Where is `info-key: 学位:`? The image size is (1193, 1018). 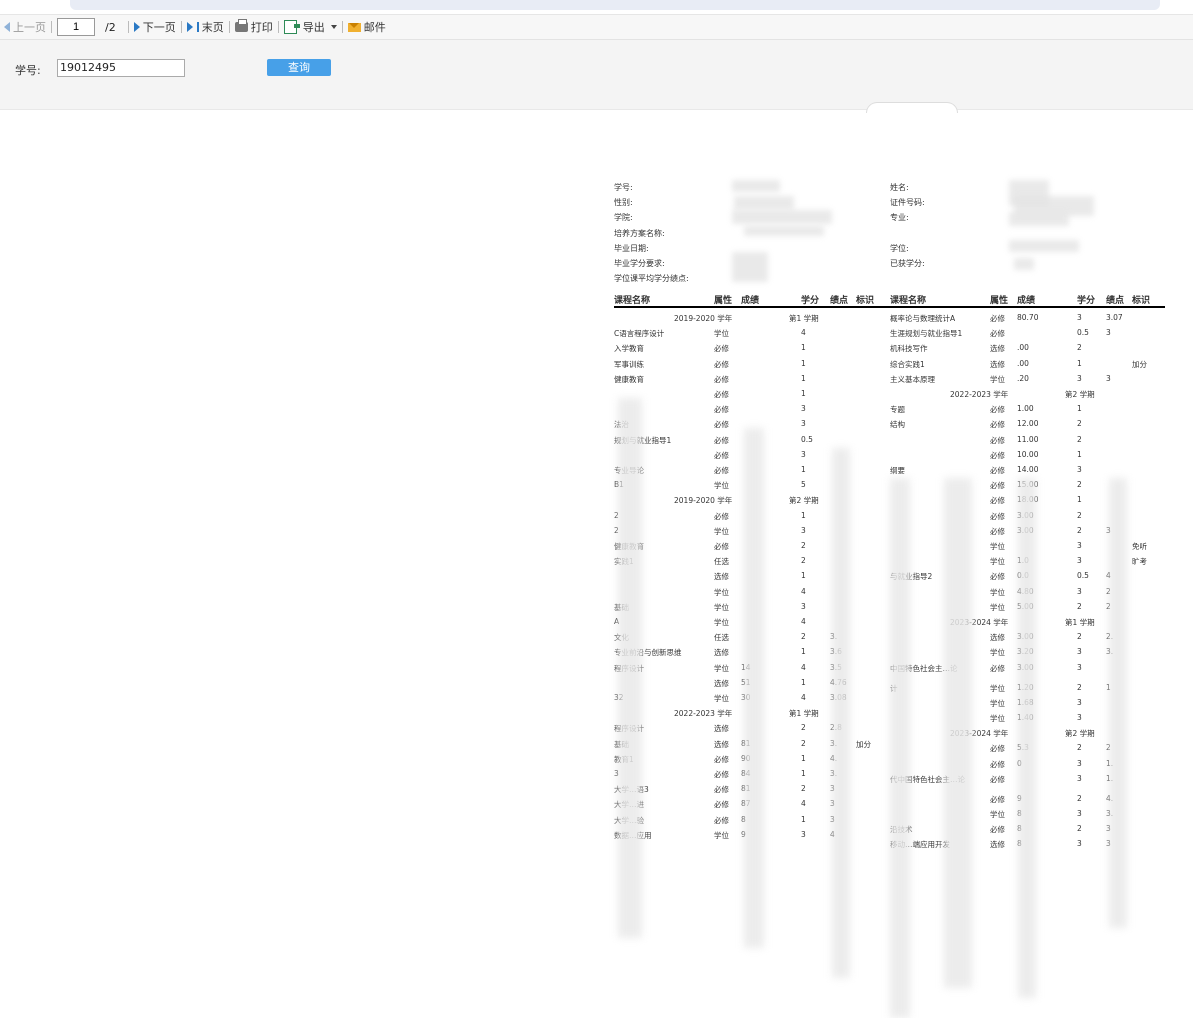
info-key: 学位: is located at coordinates (899, 248).